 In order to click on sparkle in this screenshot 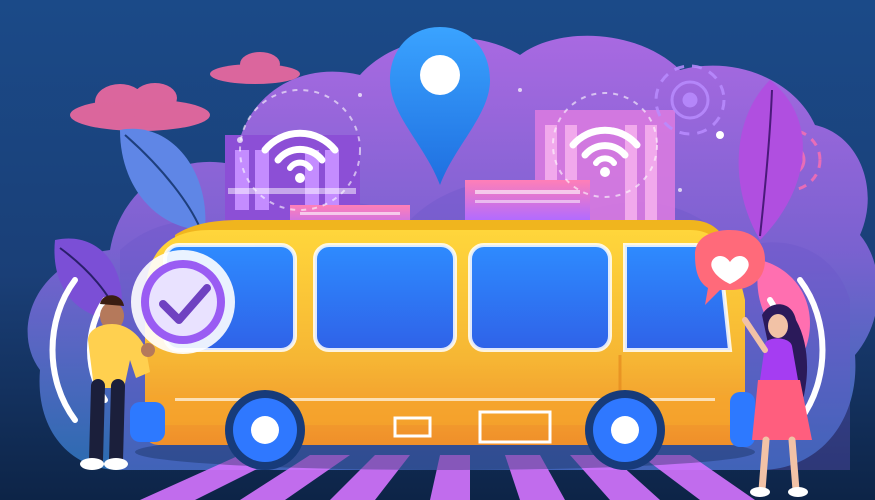, I will do `click(720, 135)`.